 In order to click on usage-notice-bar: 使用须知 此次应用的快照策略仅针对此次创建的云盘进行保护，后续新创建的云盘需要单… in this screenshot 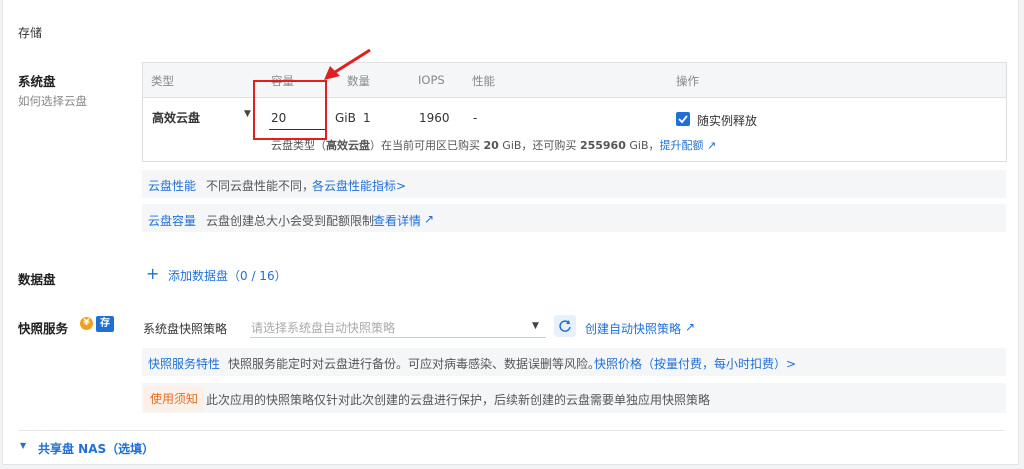, I will do `click(574, 398)`.